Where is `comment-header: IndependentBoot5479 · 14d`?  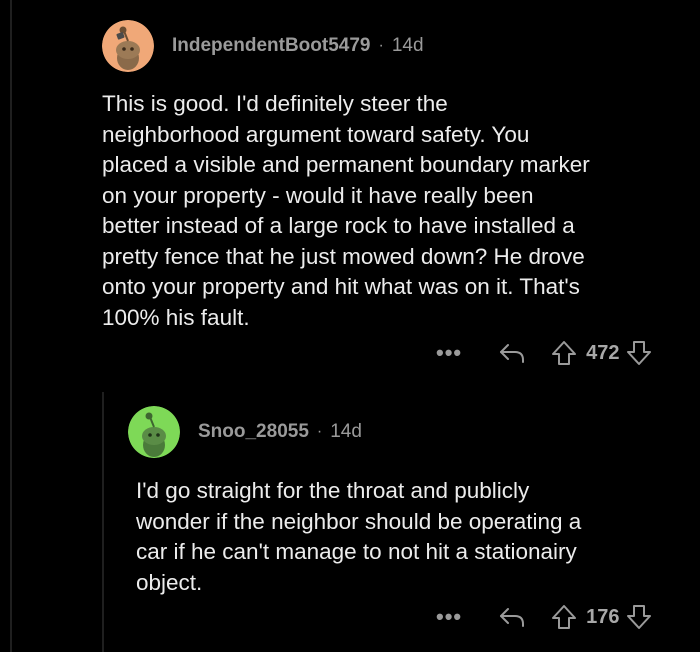
comment-header: IndependentBoot5479 · 14d is located at coordinates (397, 46).